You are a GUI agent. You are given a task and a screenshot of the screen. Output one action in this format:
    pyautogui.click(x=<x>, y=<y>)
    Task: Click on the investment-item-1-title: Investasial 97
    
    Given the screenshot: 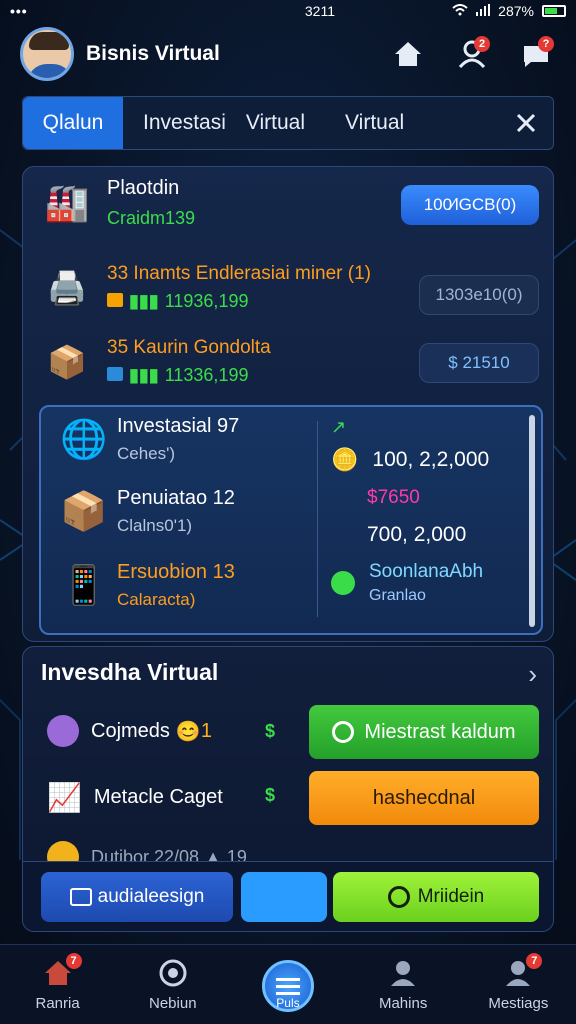 What is the action you would take?
    pyautogui.click(x=178, y=426)
    